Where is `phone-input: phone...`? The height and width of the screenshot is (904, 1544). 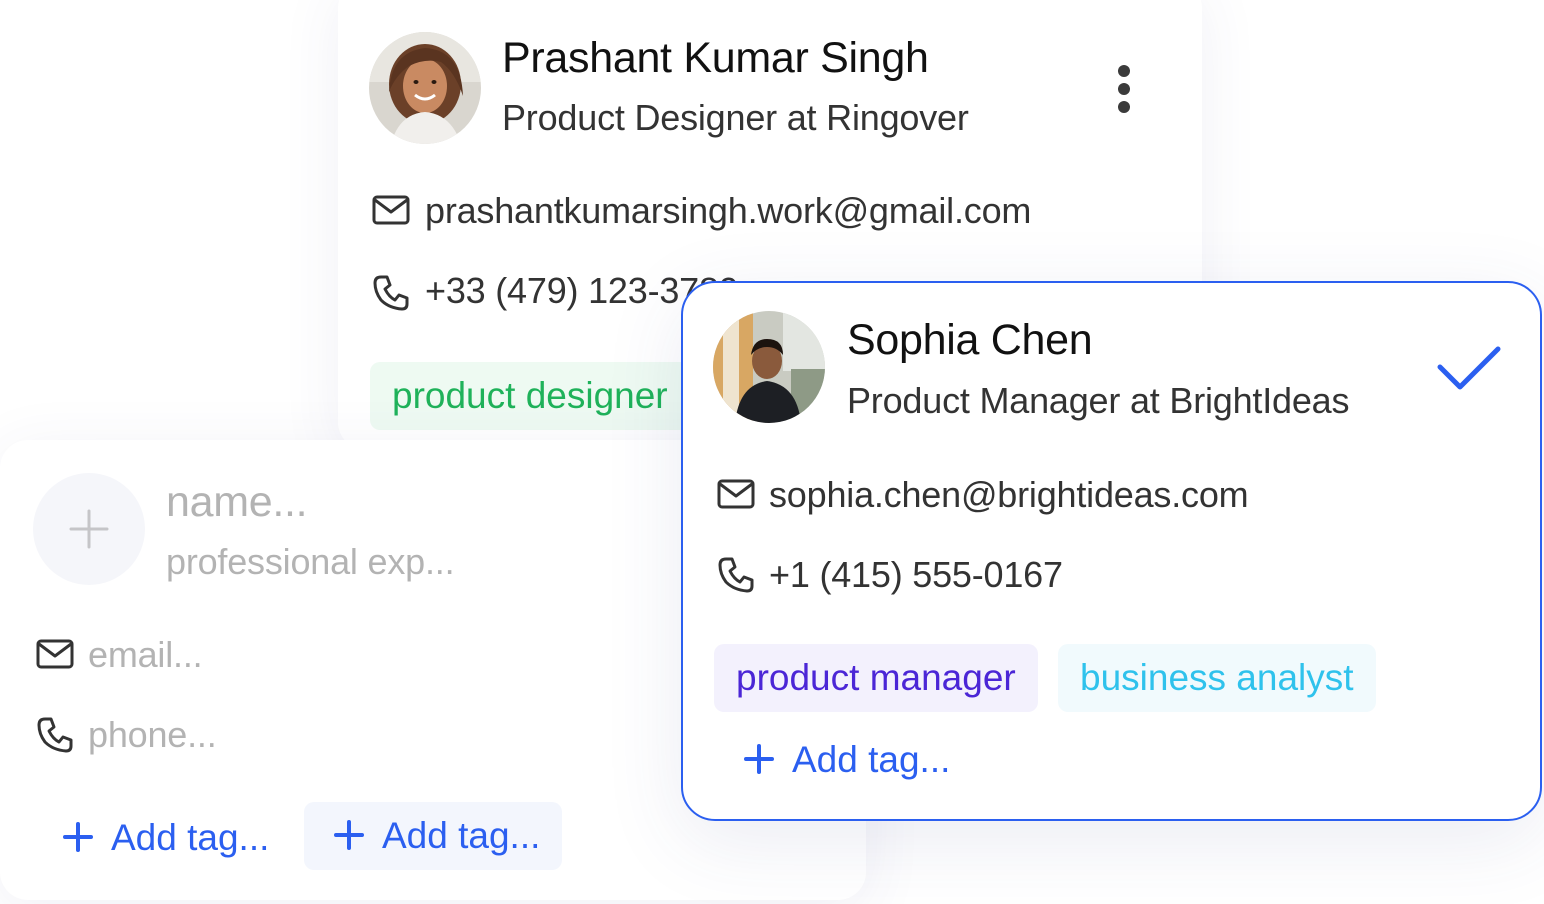 phone-input: phone... is located at coordinates (152, 735).